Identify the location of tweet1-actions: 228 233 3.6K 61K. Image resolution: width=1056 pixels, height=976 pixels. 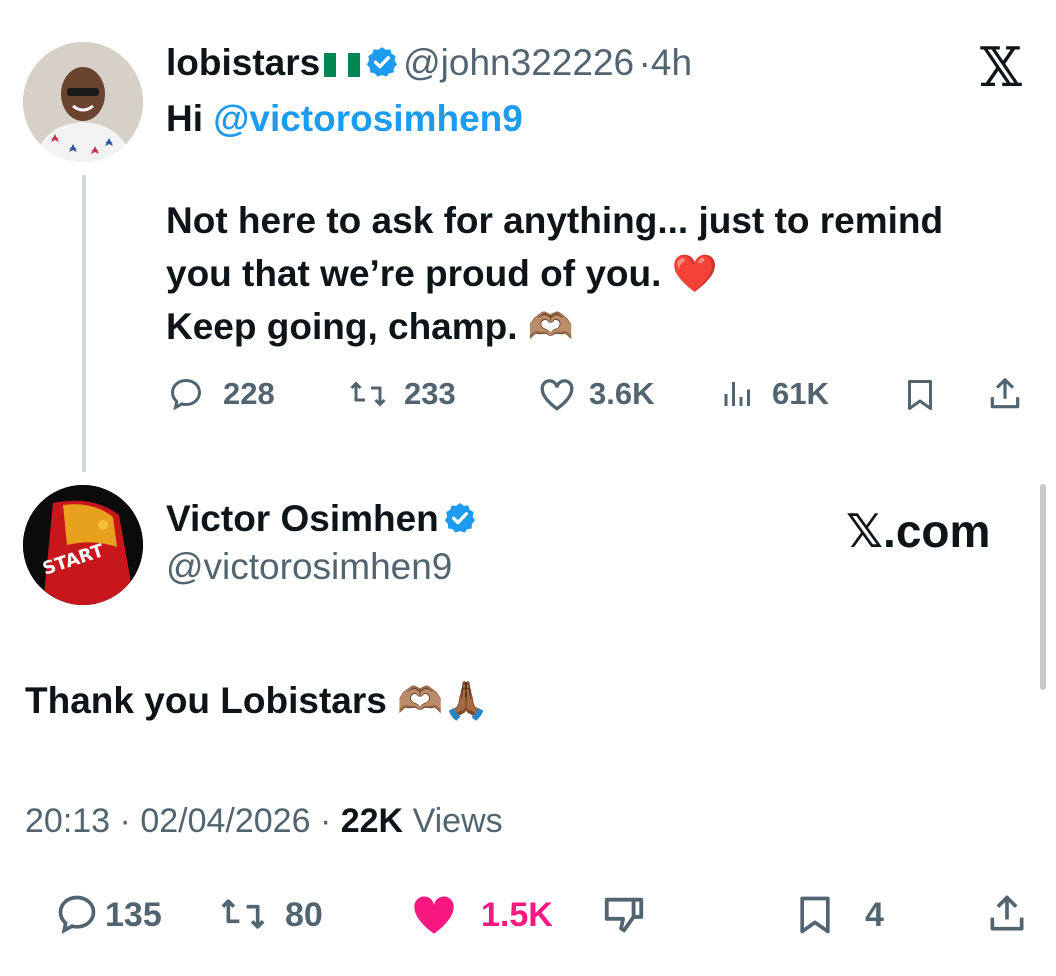
(601, 394).